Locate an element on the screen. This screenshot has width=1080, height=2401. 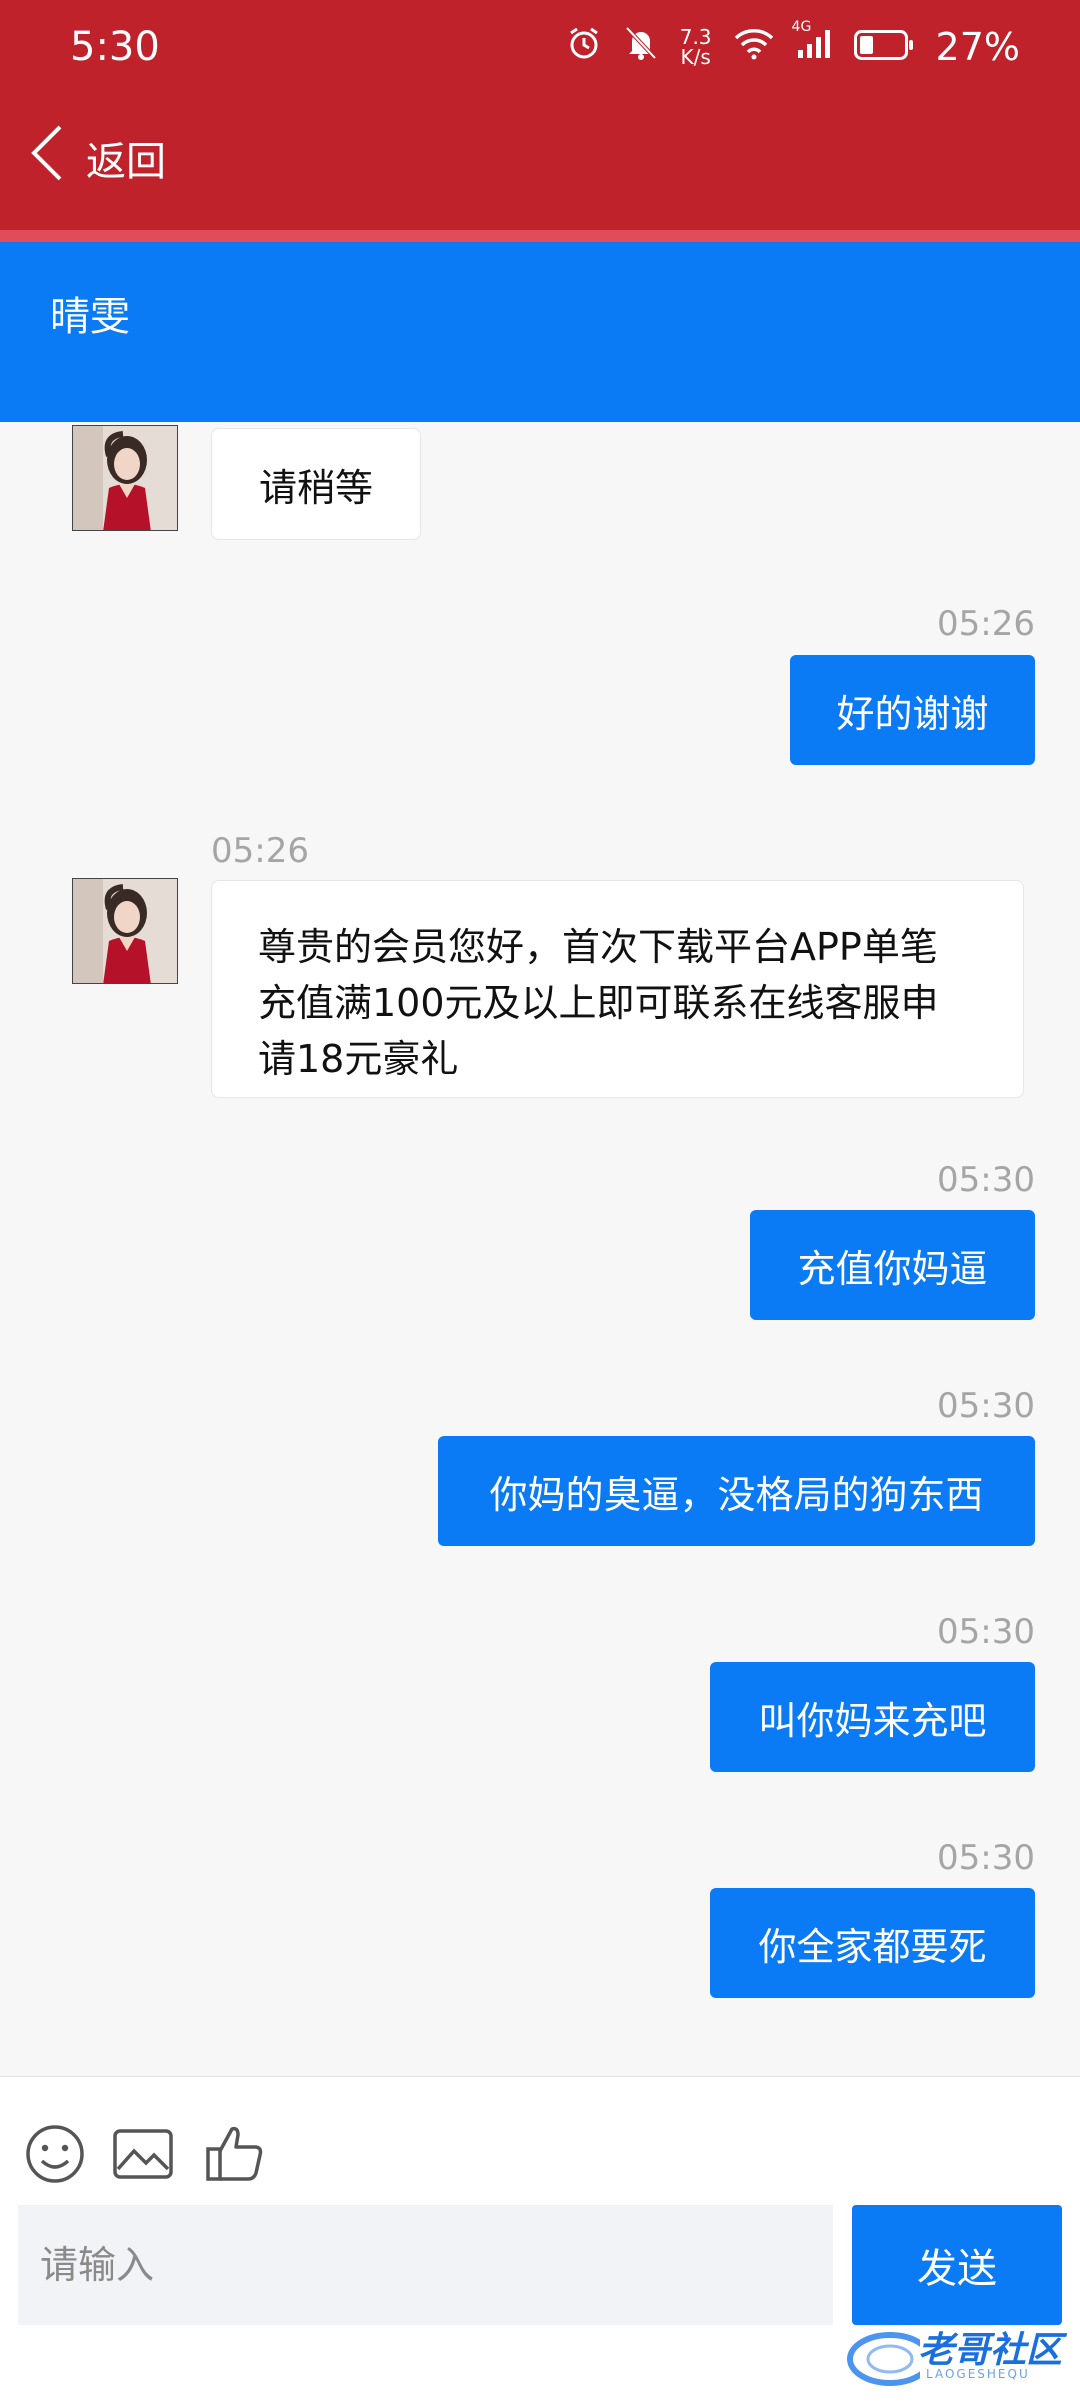
message-bubble-right: 好的谢谢 is located at coordinates (912, 710).